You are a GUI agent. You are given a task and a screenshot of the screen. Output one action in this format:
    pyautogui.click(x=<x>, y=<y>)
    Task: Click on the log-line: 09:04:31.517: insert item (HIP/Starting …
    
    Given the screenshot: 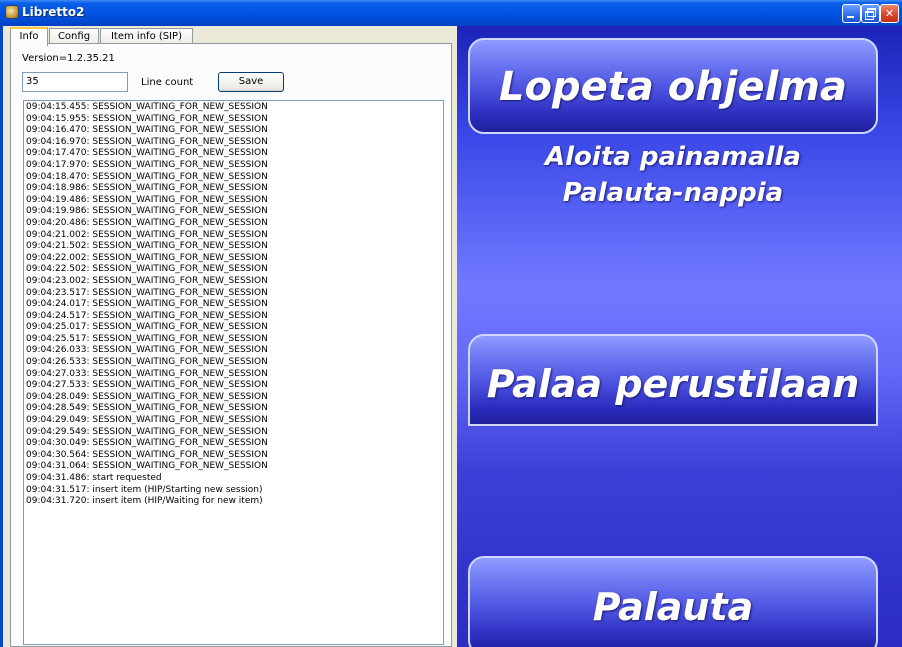 What is the action you would take?
    pyautogui.click(x=144, y=489)
    